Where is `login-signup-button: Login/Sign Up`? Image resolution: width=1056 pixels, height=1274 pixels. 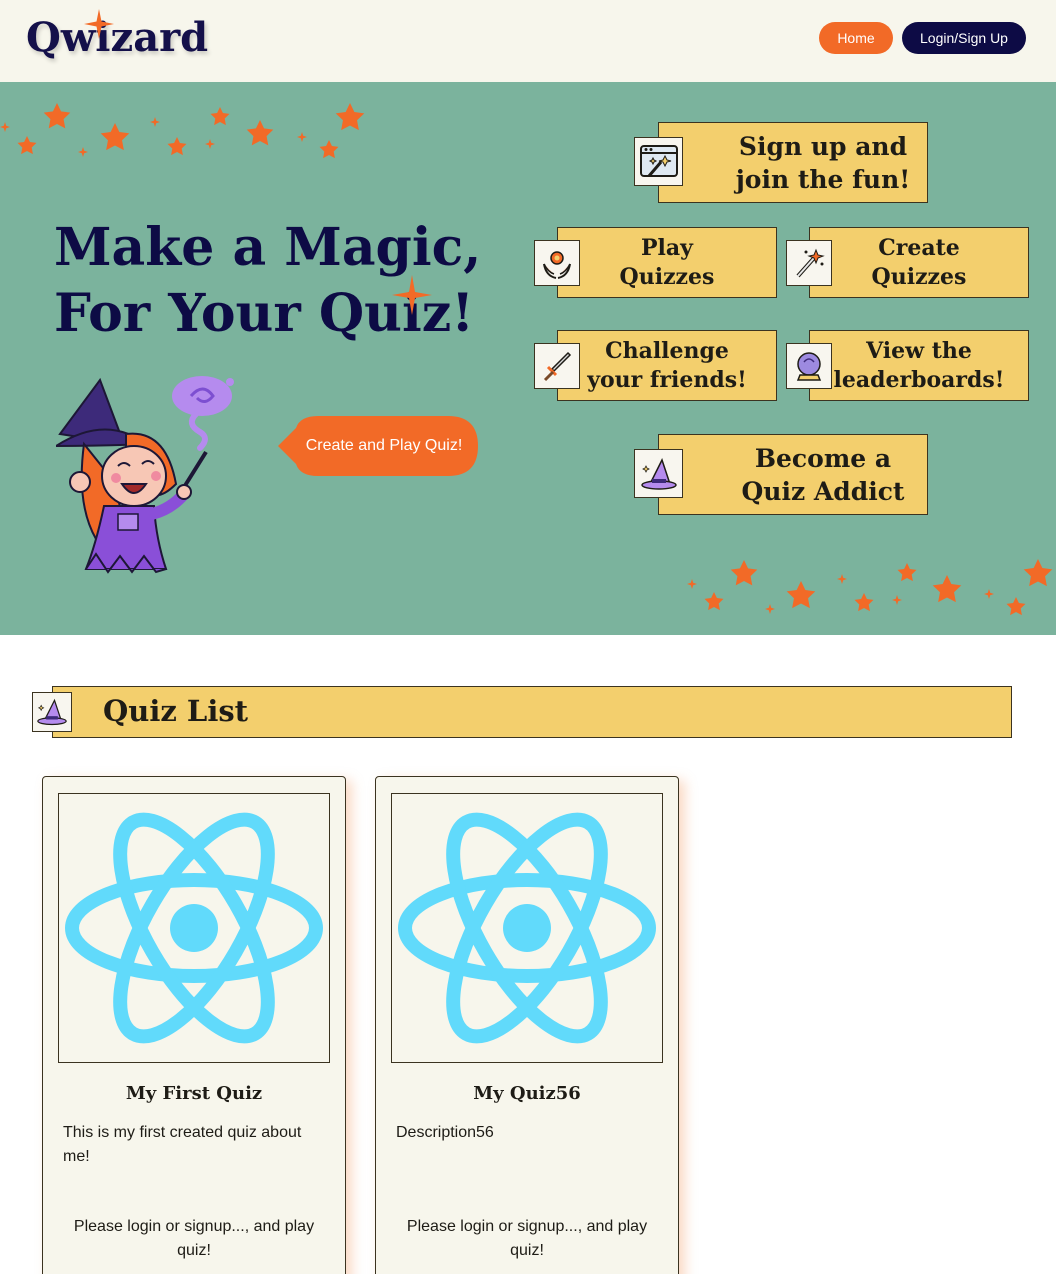
login-signup-button: Login/Sign Up is located at coordinates (964, 38).